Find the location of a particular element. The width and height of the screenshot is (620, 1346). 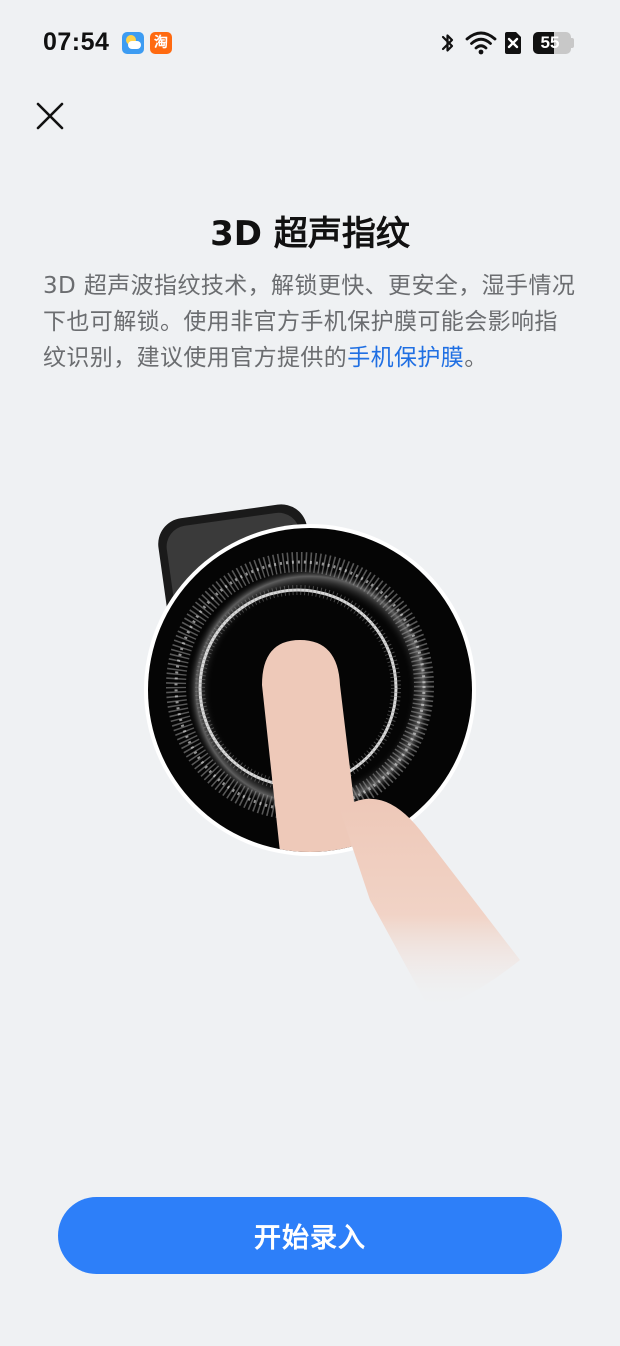

bluetooth-icon is located at coordinates (447, 43).